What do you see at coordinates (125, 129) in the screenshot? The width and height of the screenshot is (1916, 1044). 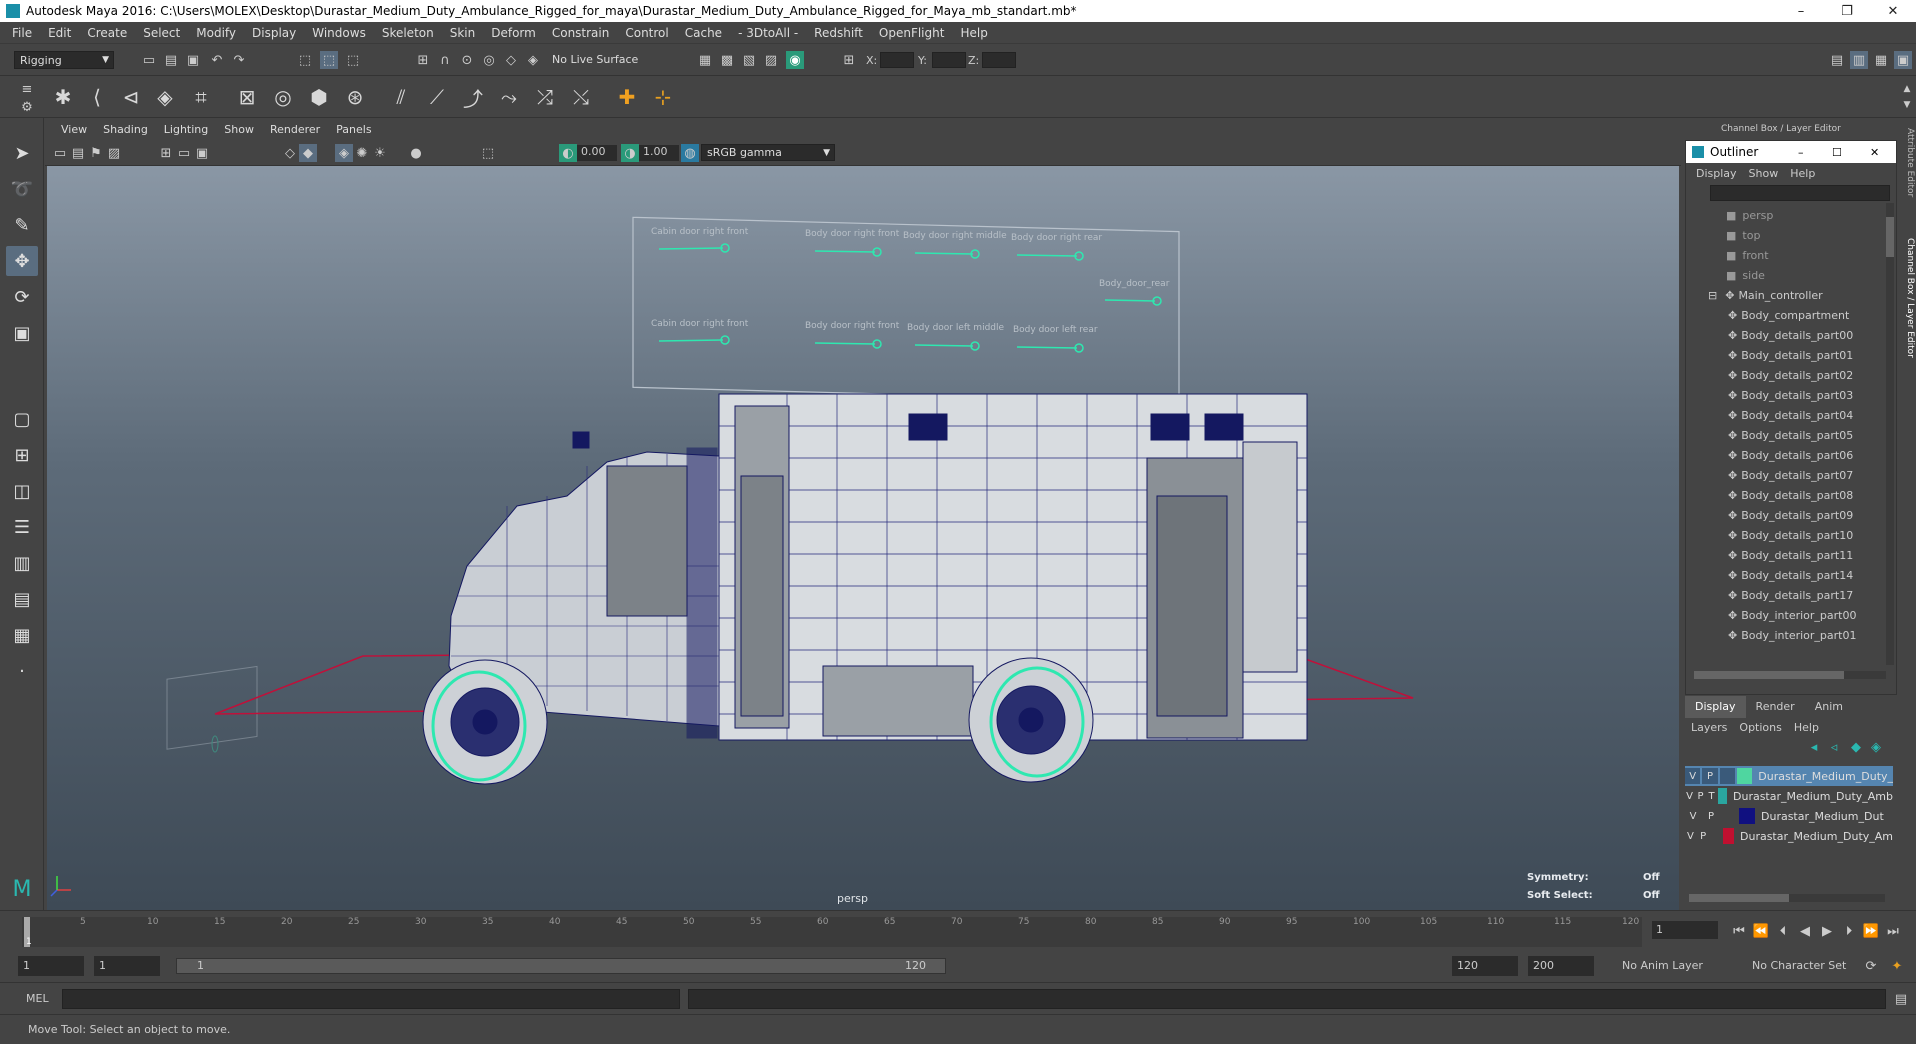 I see `vp-menu-shading: Shading` at bounding box center [125, 129].